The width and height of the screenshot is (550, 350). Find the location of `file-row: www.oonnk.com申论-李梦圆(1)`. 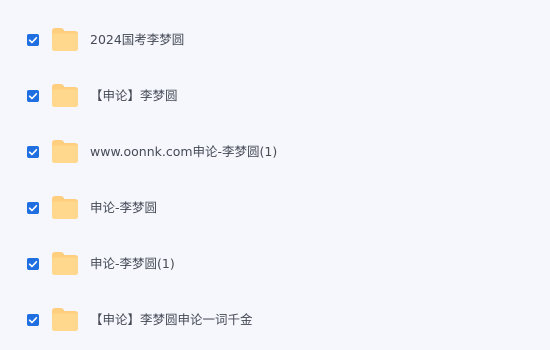

file-row: www.oonnk.com申论-李梦圆(1) is located at coordinates (275, 152).